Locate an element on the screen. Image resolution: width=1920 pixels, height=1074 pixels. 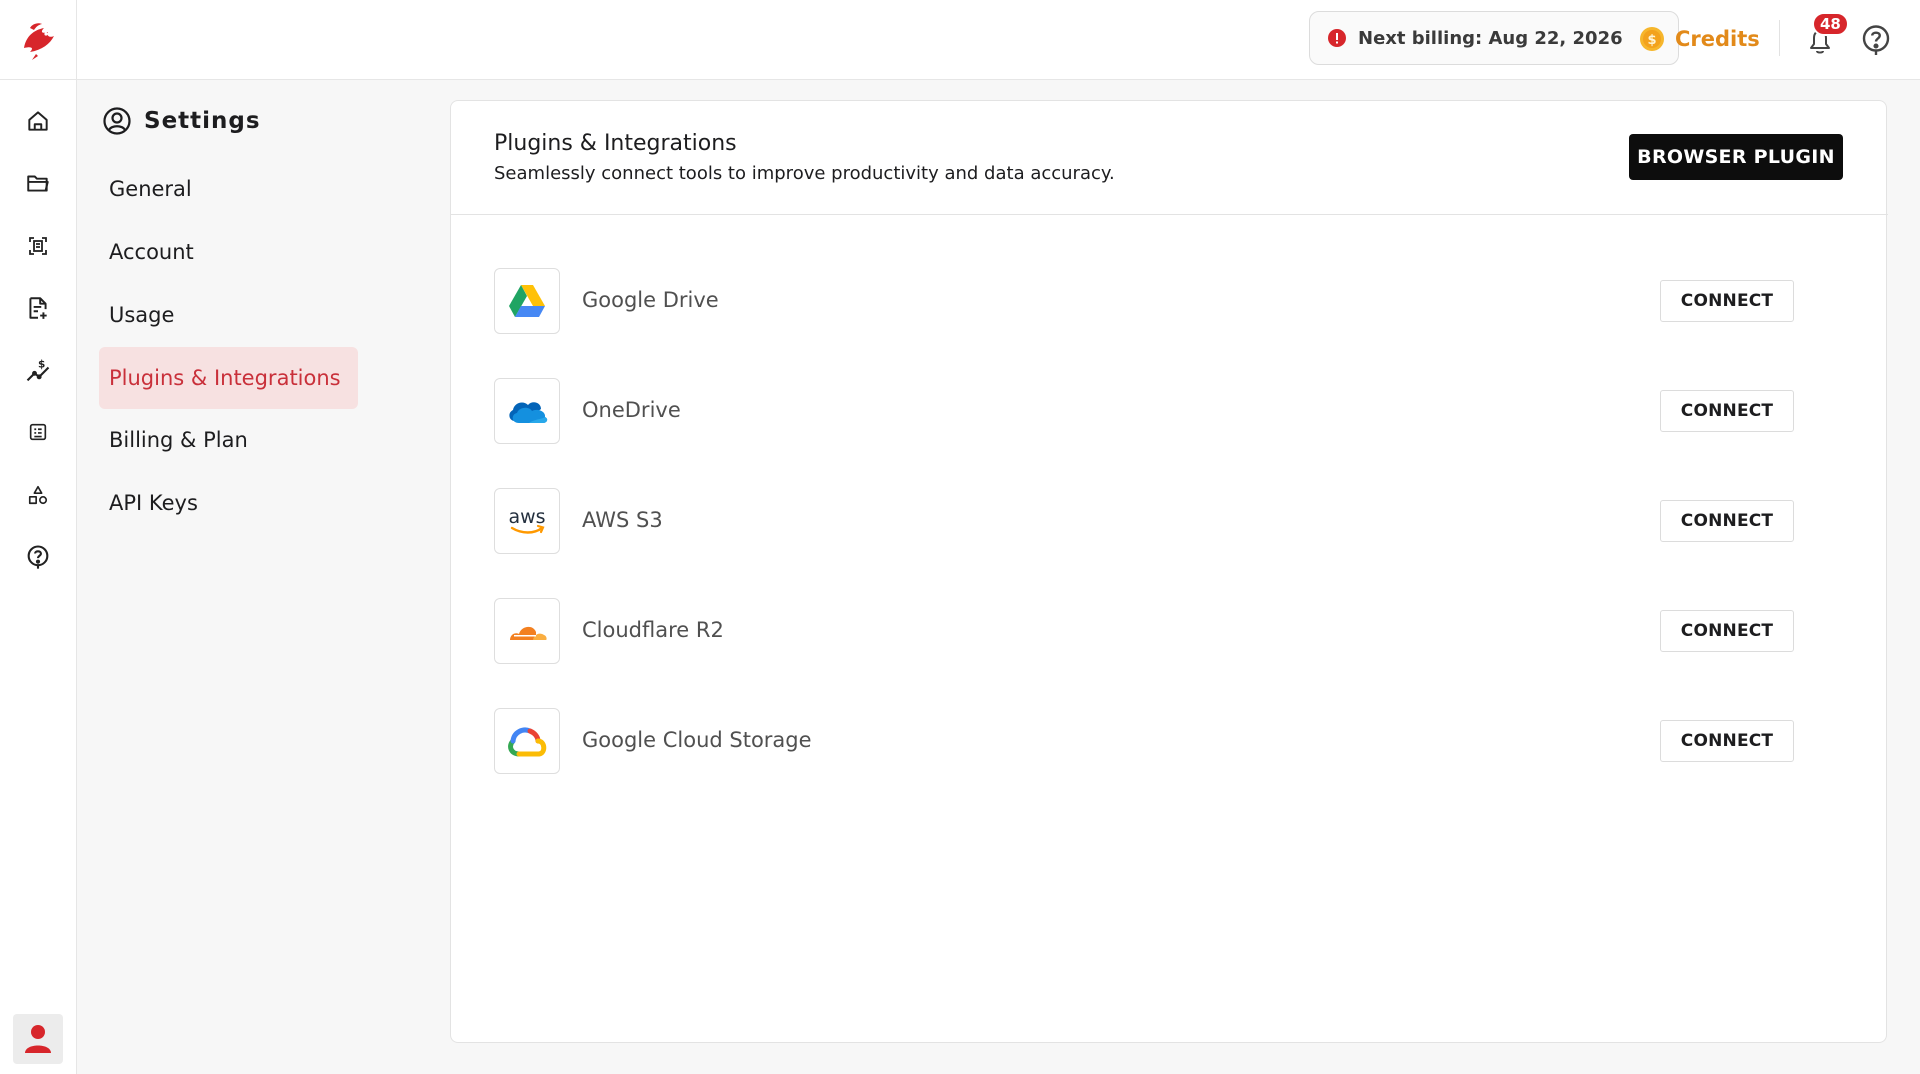
integration-name: Google Drive is located at coordinates (650, 300).